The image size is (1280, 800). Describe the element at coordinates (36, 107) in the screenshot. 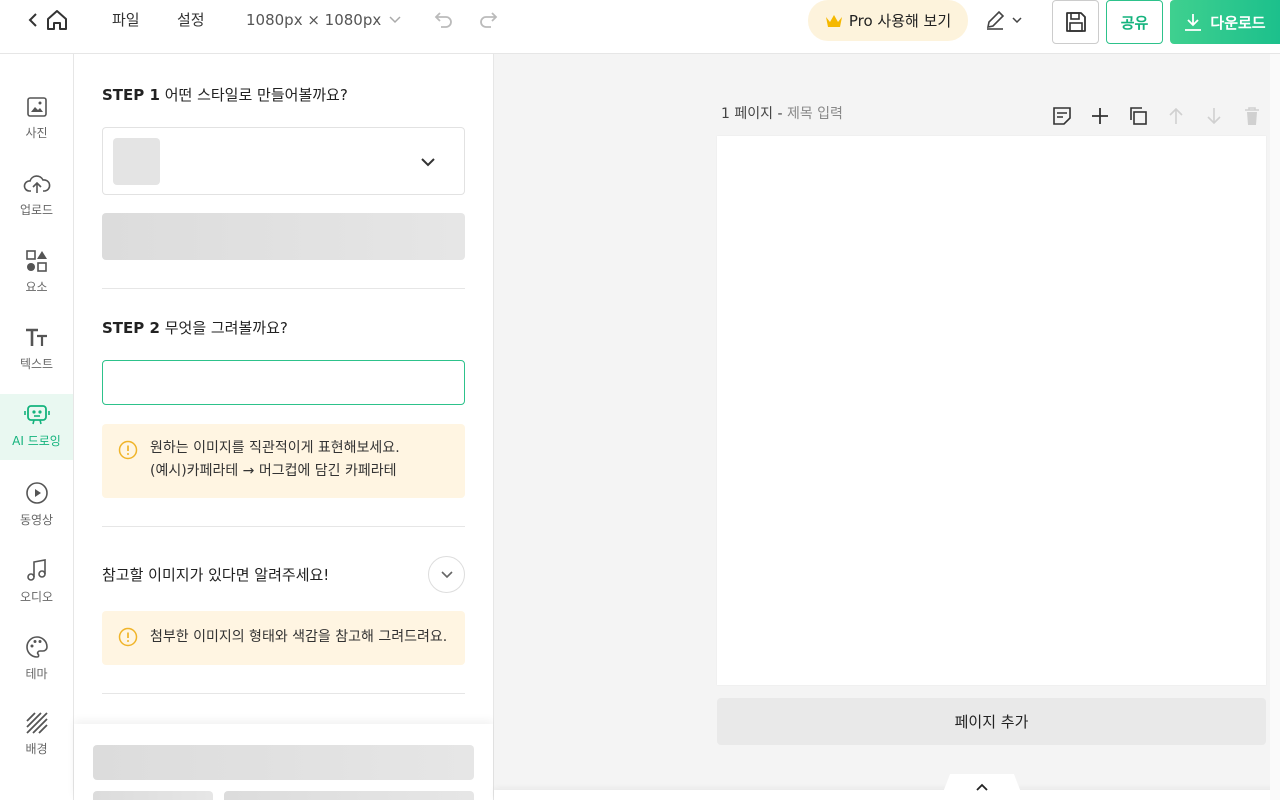

I see `photo-icon` at that location.